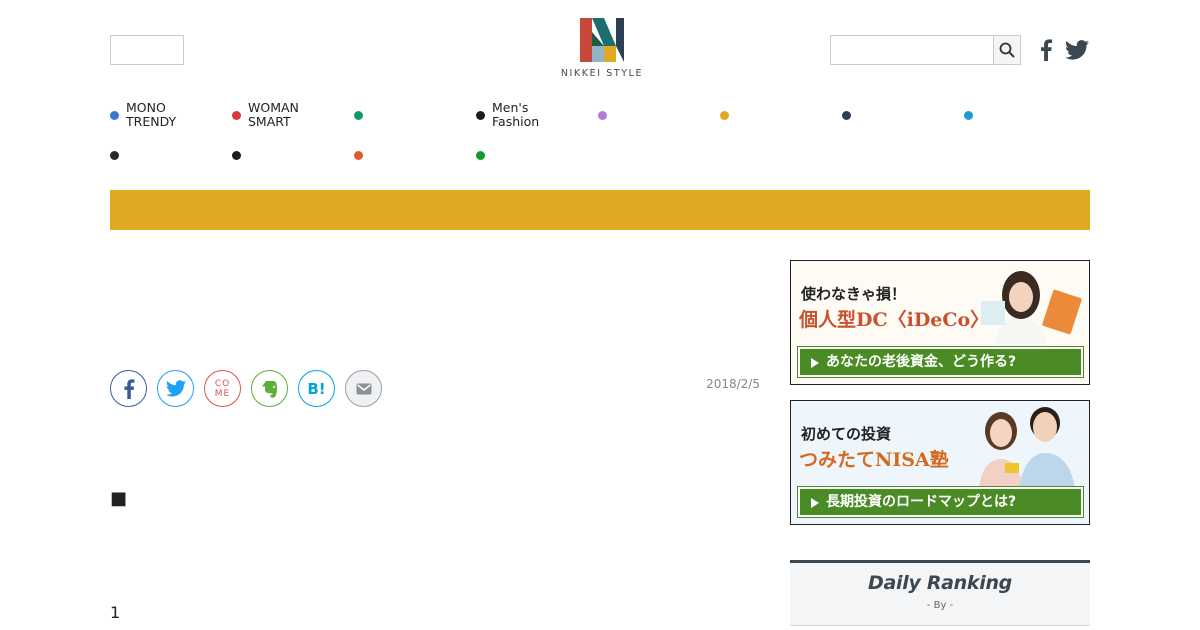  I want to click on hatena-share-button: B!, so click(316, 388).